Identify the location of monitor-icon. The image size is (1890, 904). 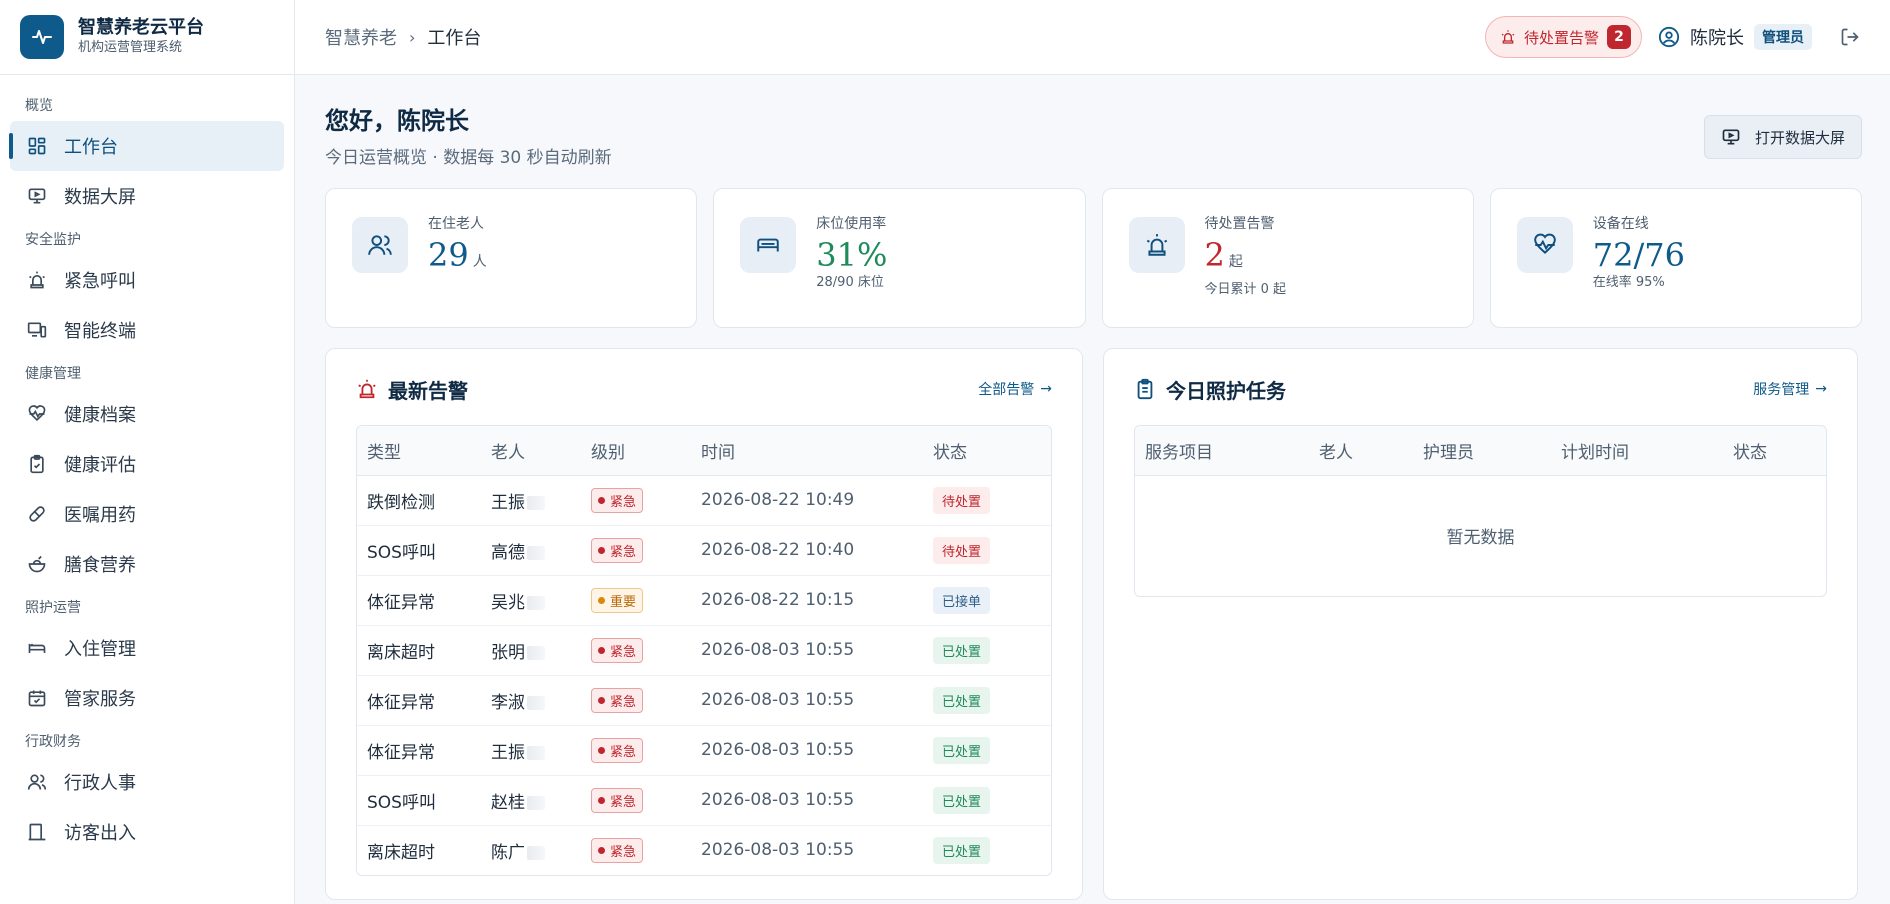
(37, 196).